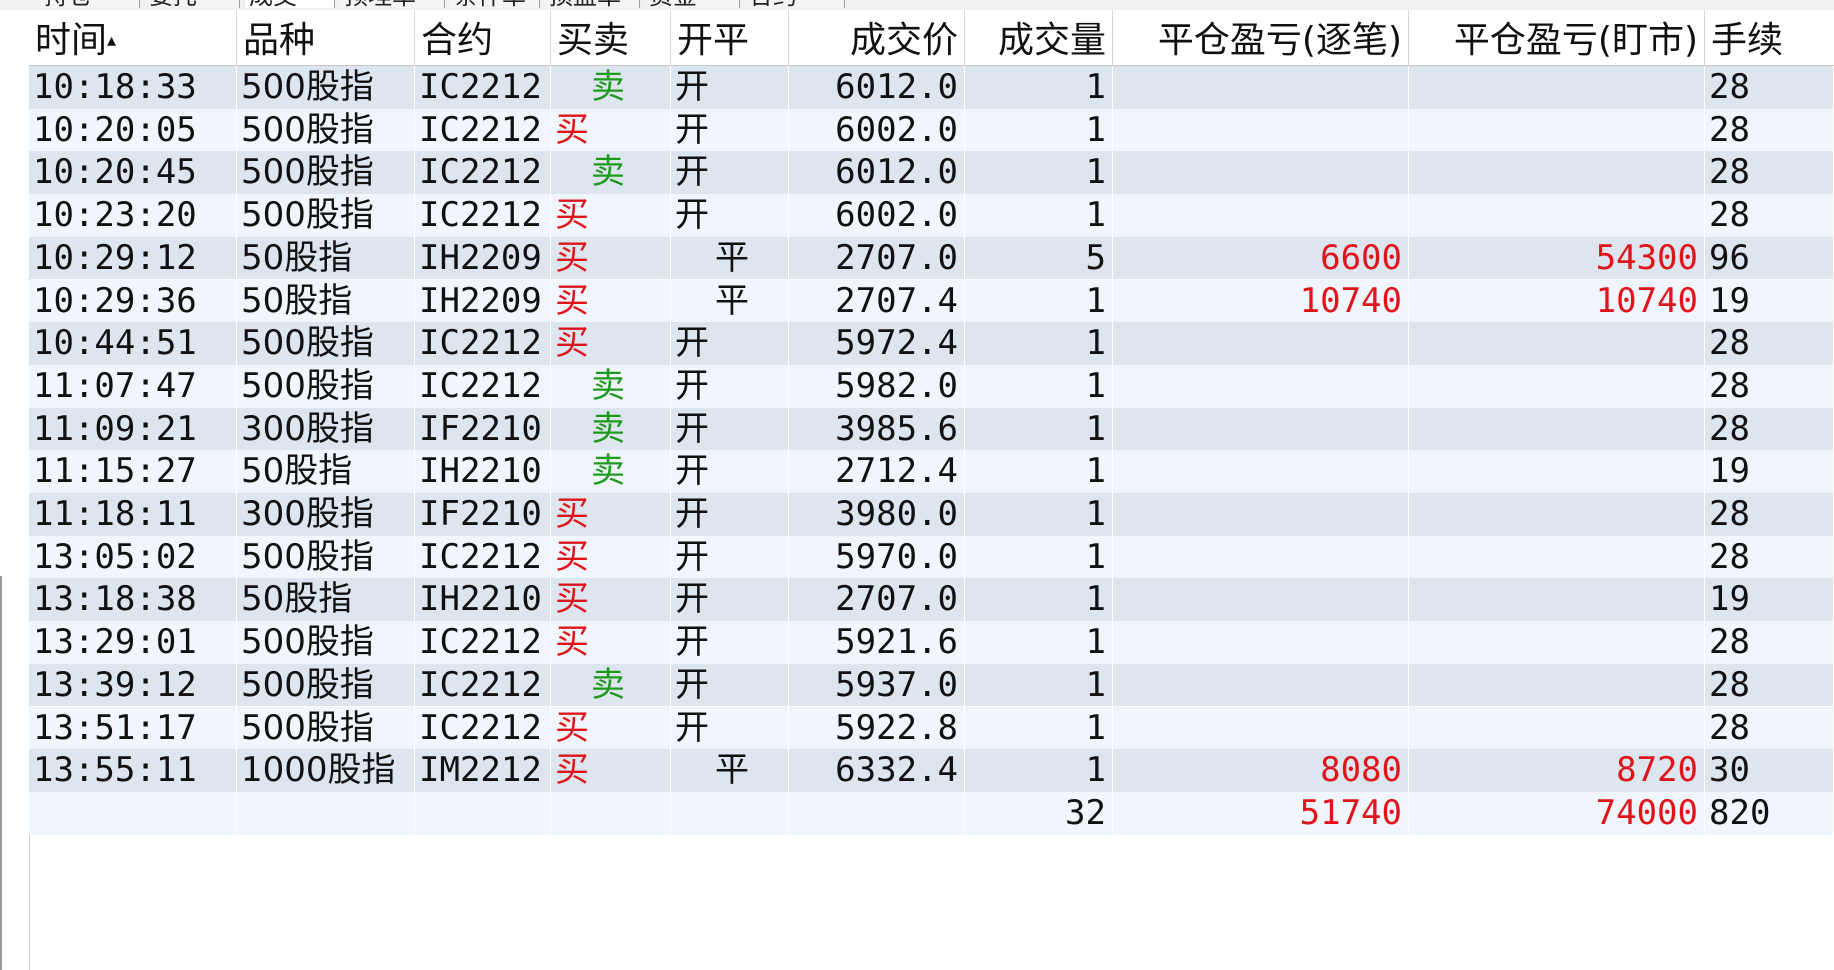 This screenshot has height=970, width=1834. I want to click on header-qty: 成交量, so click(1039, 37).